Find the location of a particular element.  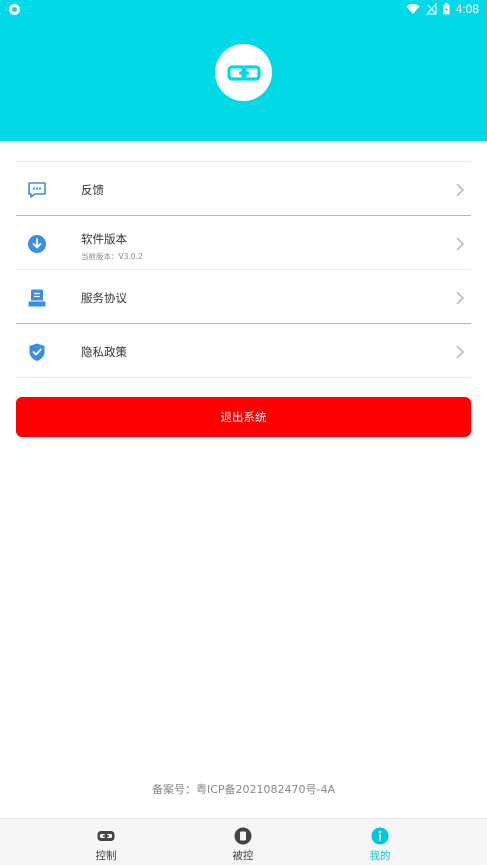

download-icon is located at coordinates (37, 244).